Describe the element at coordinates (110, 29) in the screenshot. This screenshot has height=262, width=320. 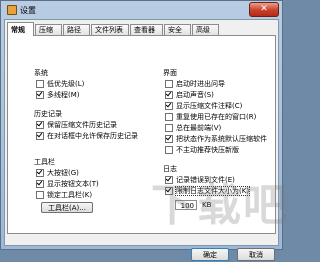
I see `tab-file-list: 文件列表` at that location.